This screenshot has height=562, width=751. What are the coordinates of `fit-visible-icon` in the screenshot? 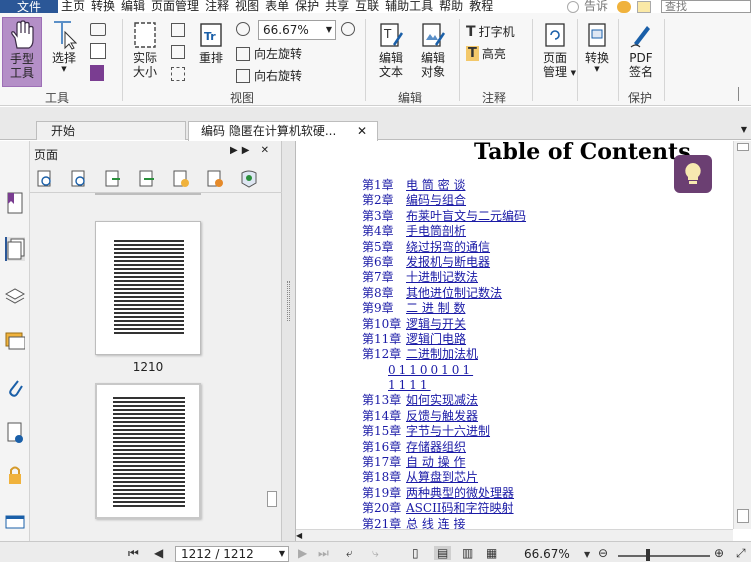 It's located at (178, 74).